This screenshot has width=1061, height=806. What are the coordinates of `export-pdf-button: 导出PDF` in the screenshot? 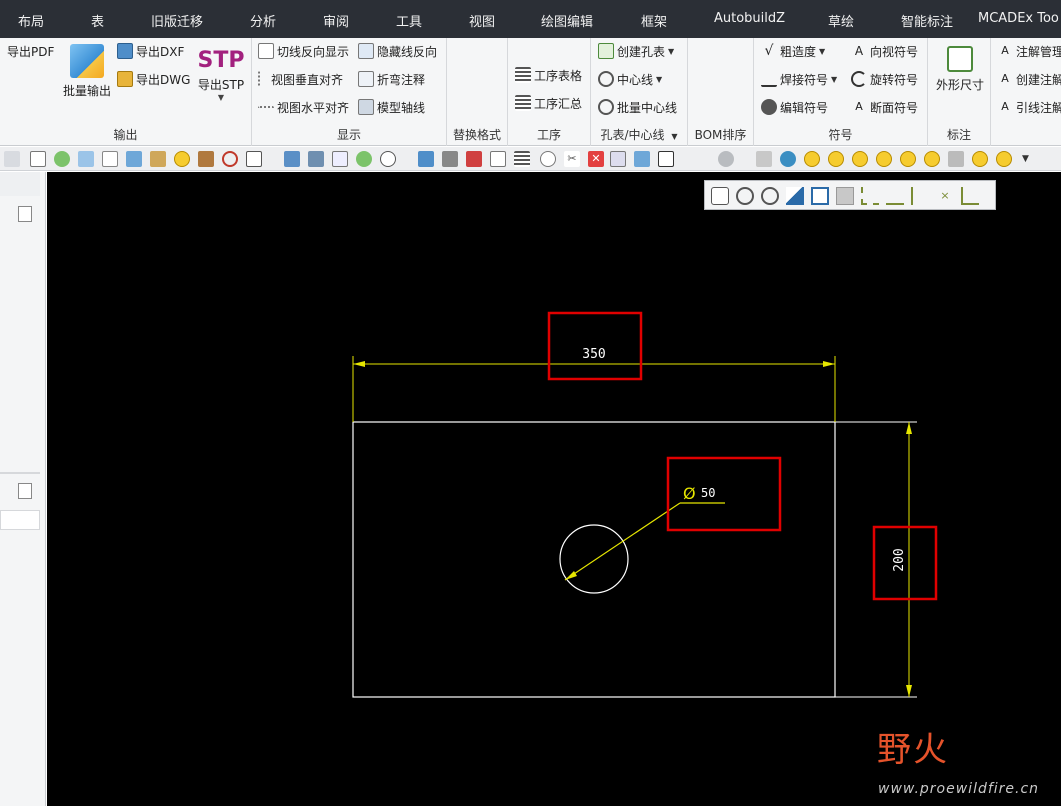 It's located at (27, 51).